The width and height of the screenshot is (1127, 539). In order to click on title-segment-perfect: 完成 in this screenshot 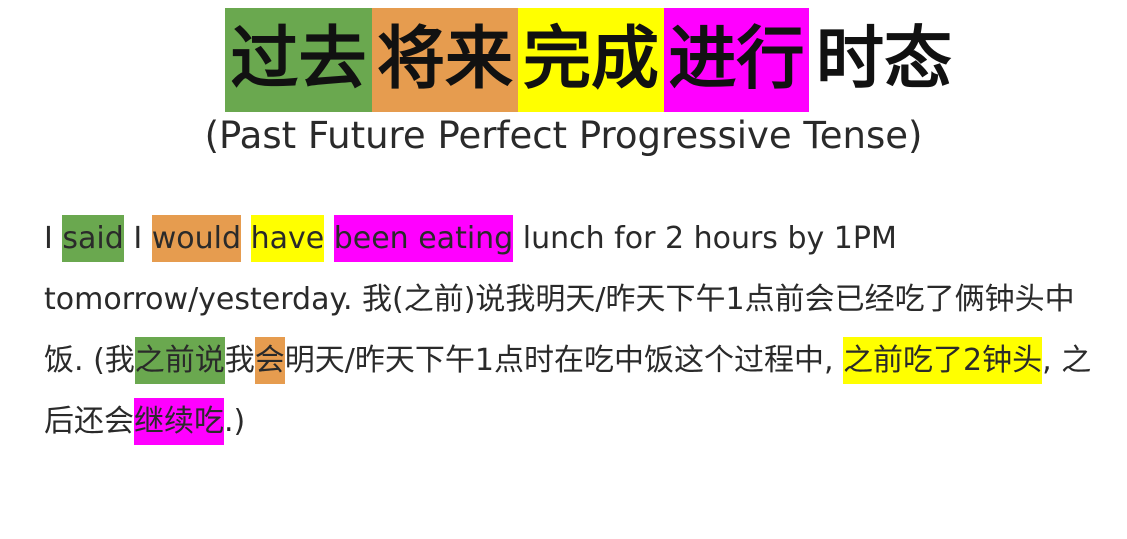, I will do `click(591, 60)`.